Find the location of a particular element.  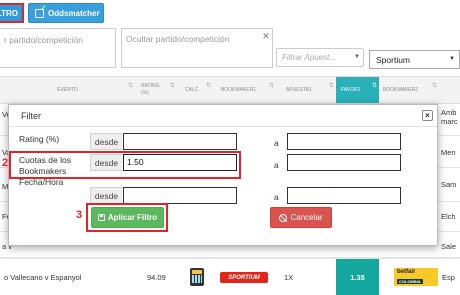

partido-filter-input: r partido/competición is located at coordinates (58, 48).